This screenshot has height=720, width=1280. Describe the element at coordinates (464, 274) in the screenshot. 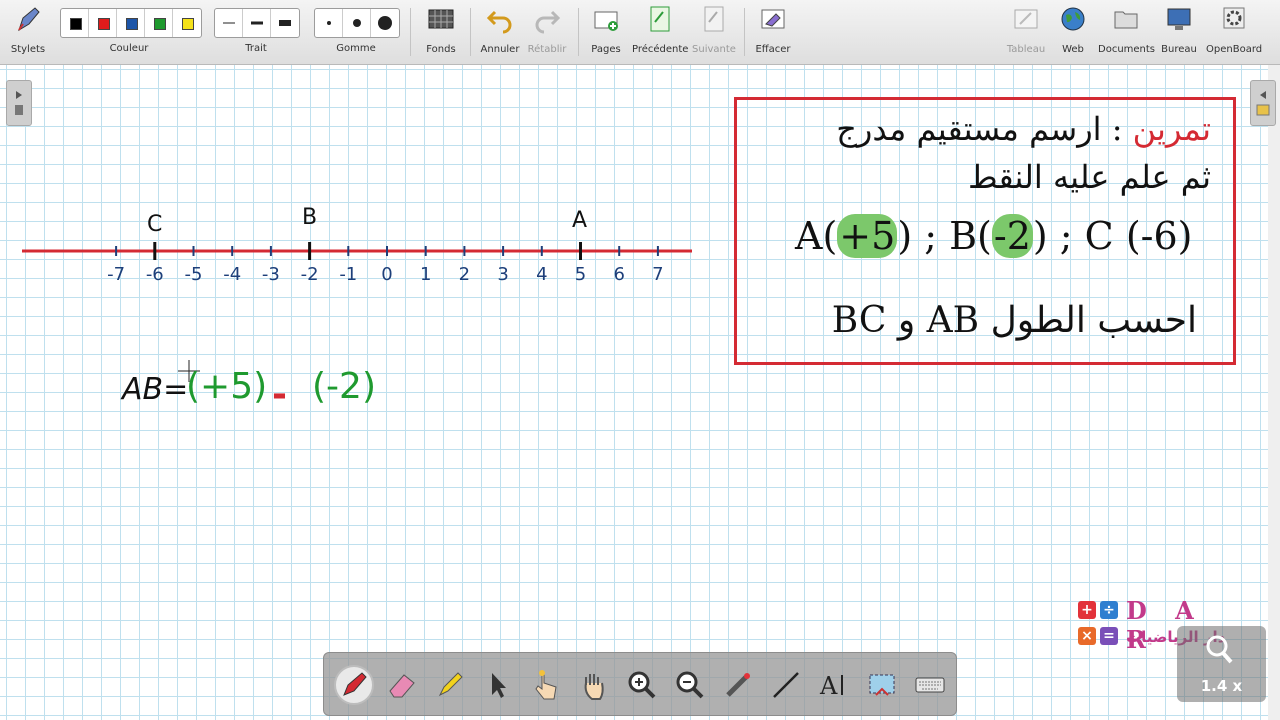

I see `tick-label: 2` at that location.